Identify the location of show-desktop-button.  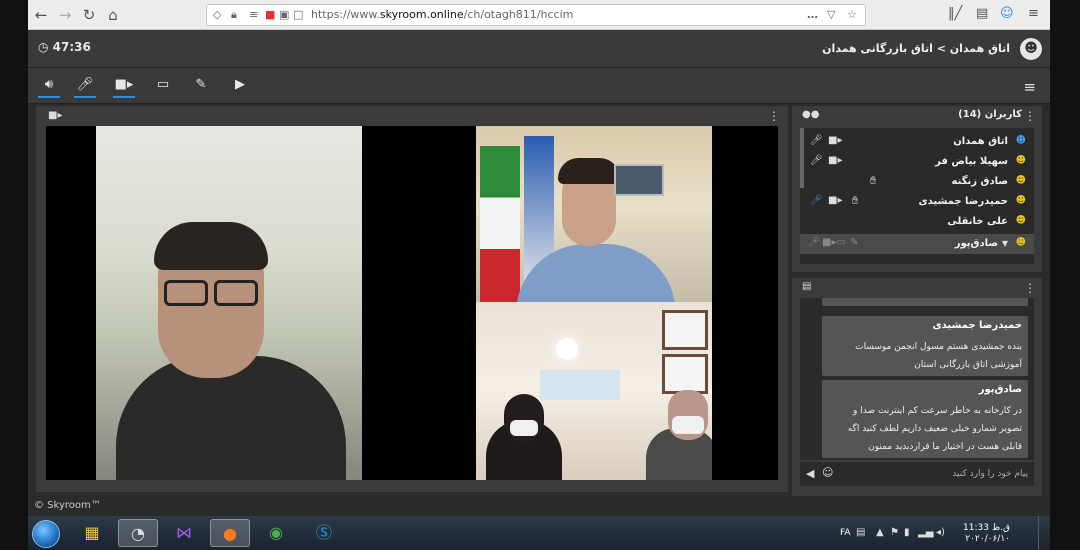
(1044, 533).